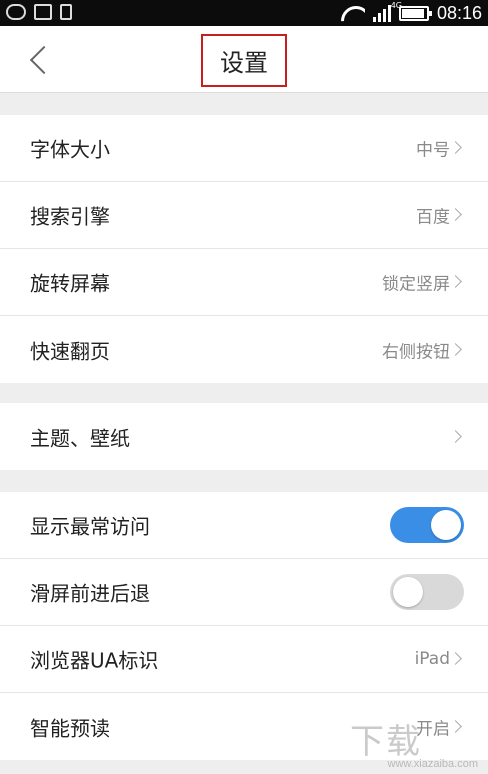 Image resolution: width=488 pixels, height=774 pixels. I want to click on wechat-icon, so click(16, 12).